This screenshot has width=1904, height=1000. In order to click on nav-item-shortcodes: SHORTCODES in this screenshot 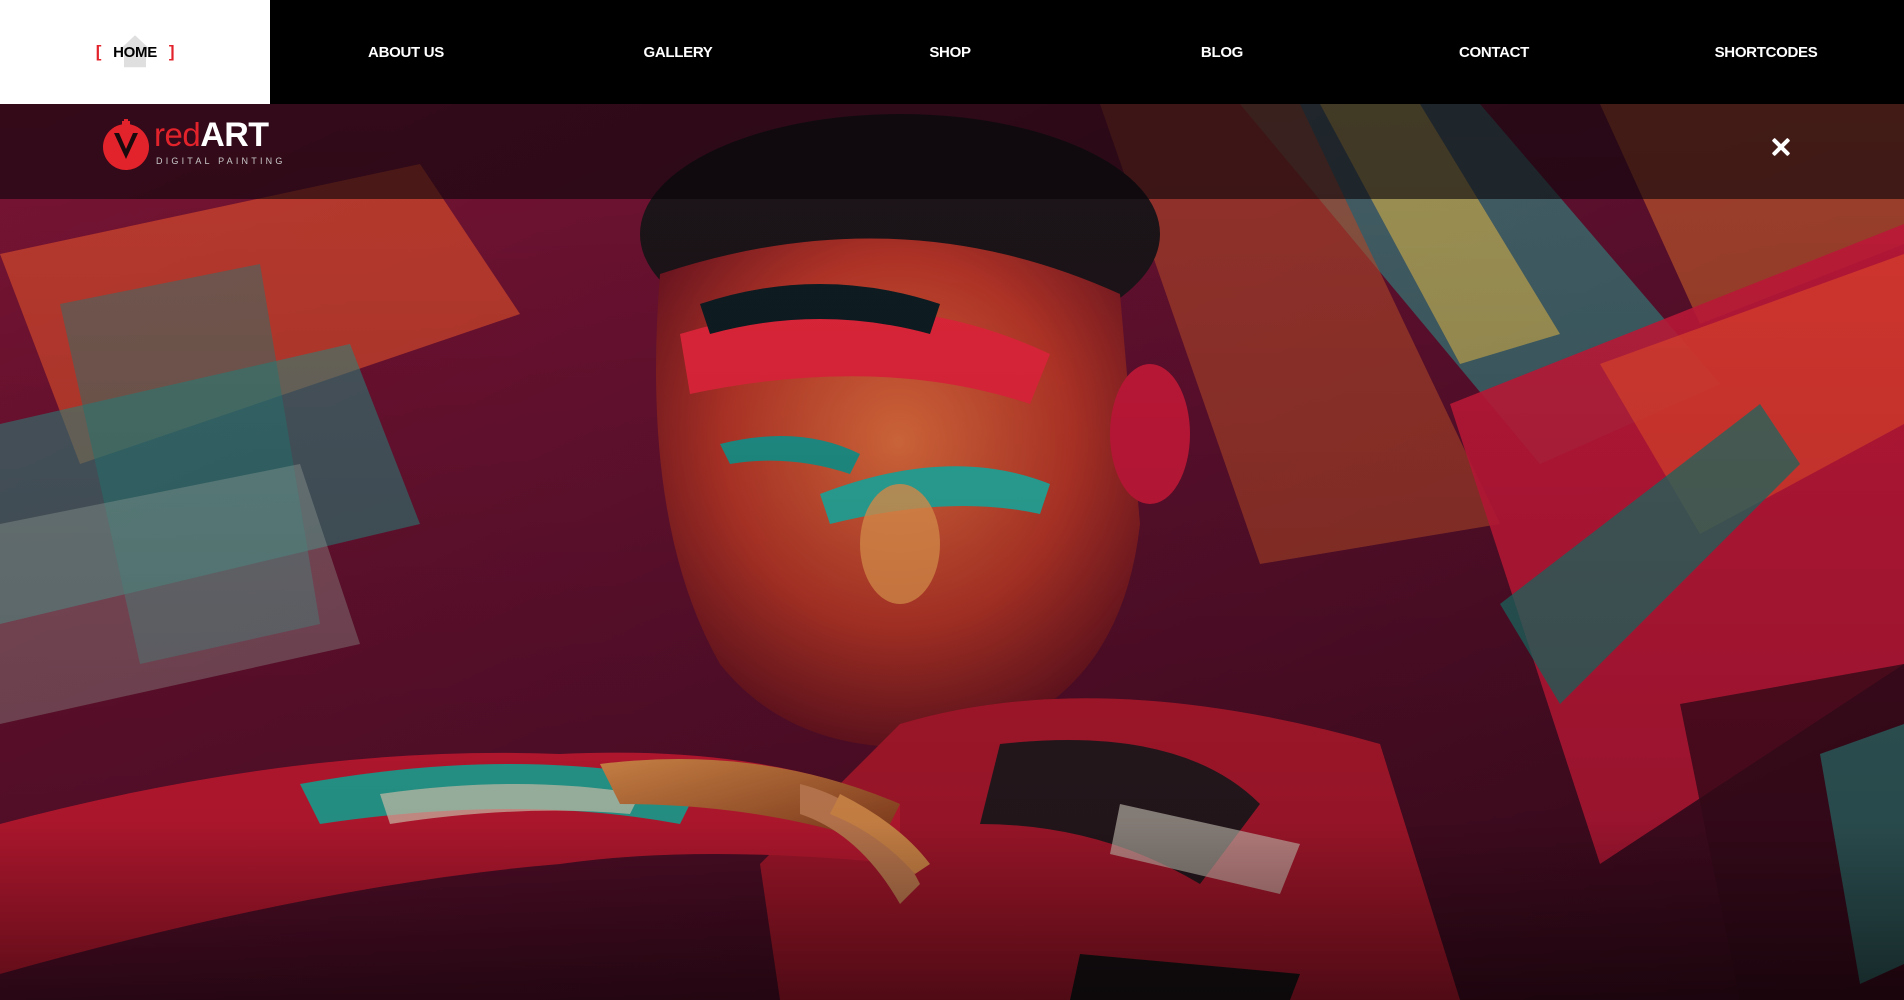, I will do `click(1766, 52)`.